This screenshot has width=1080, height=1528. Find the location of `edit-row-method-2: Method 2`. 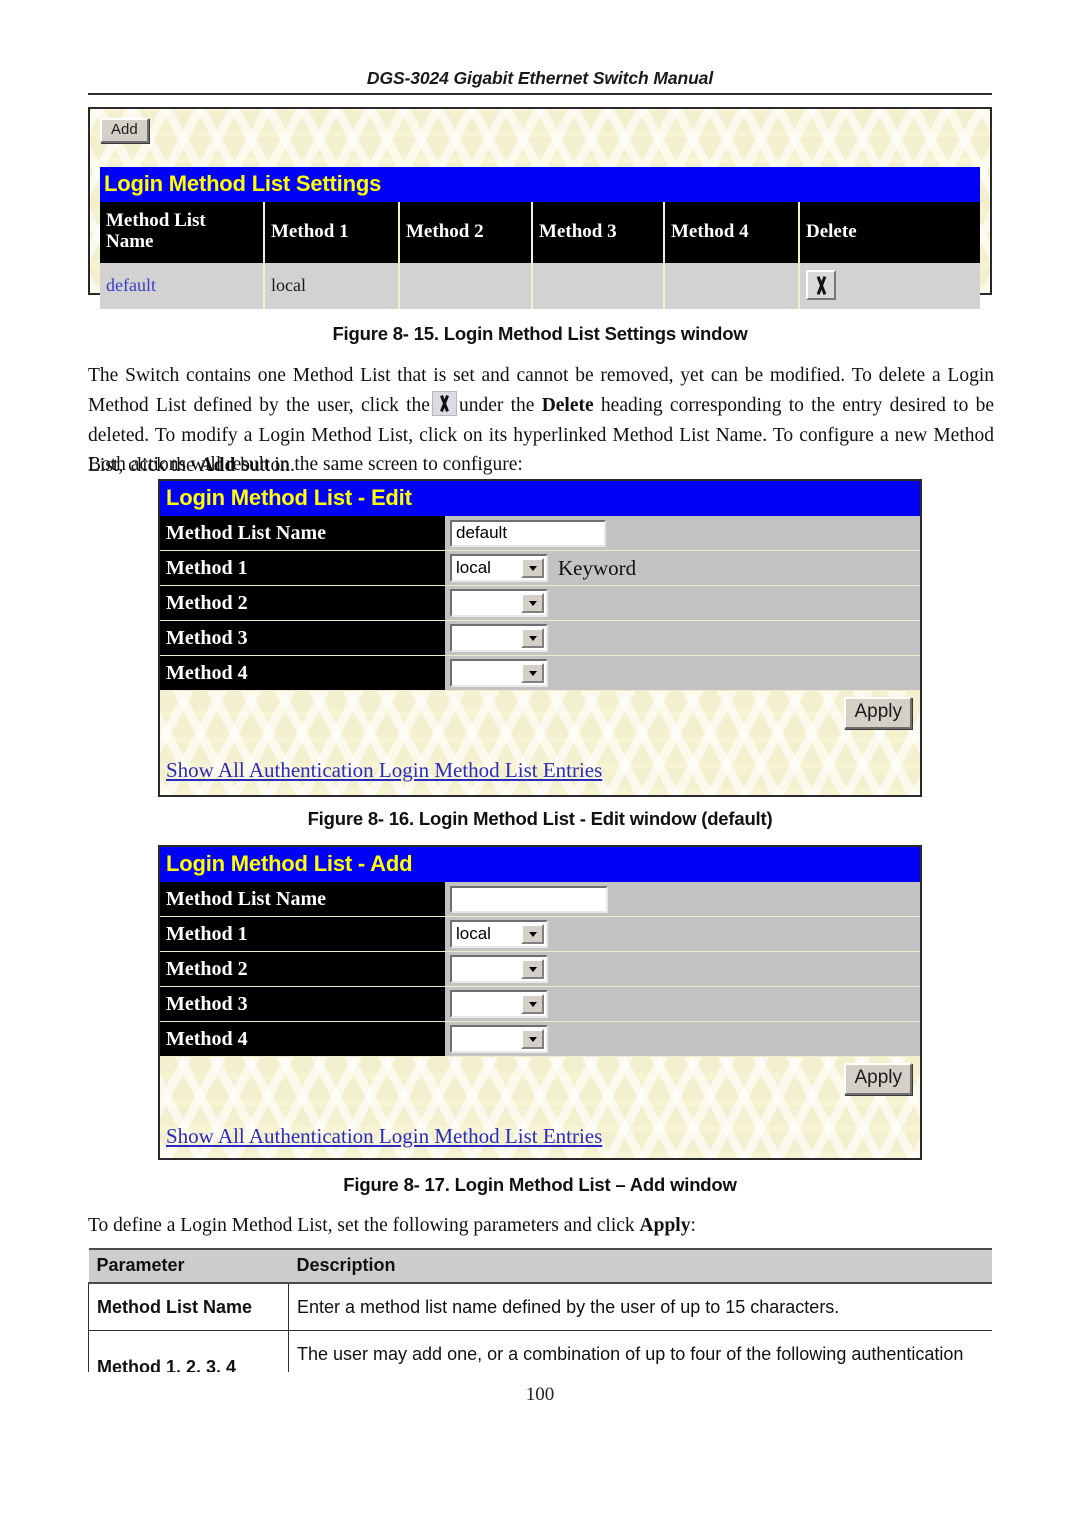

edit-row-method-2: Method 2 is located at coordinates (540, 603).